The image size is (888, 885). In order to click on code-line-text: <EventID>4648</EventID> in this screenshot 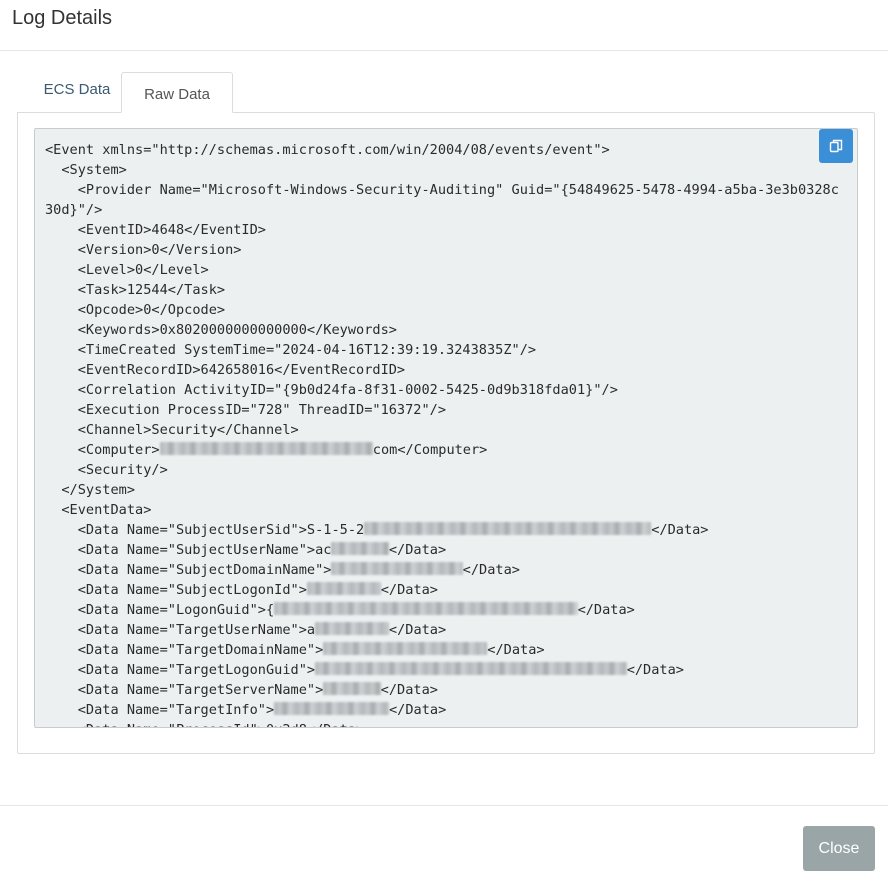, I will do `click(155, 230)`.